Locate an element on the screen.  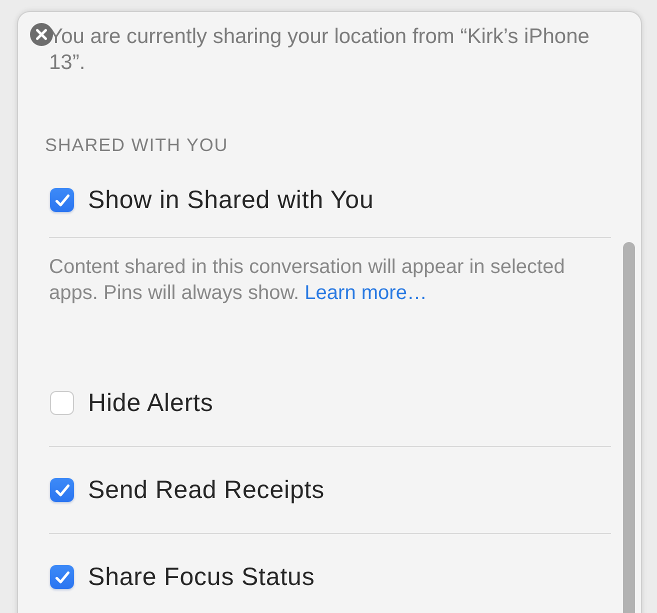
option-label: Share Focus Status is located at coordinates (201, 577).